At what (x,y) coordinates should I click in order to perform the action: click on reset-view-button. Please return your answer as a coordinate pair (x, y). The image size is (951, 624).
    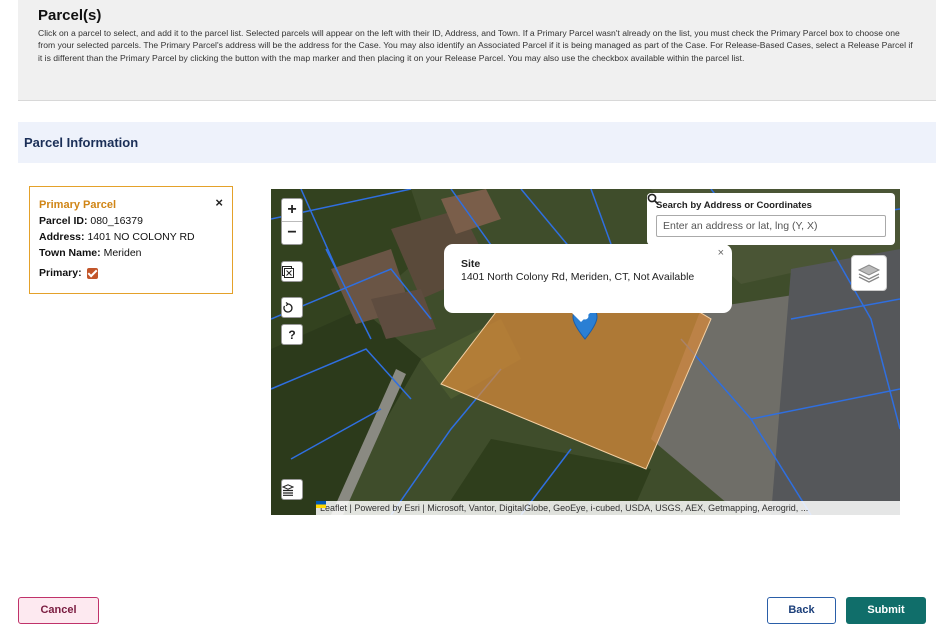
    Looking at the image, I should click on (292, 307).